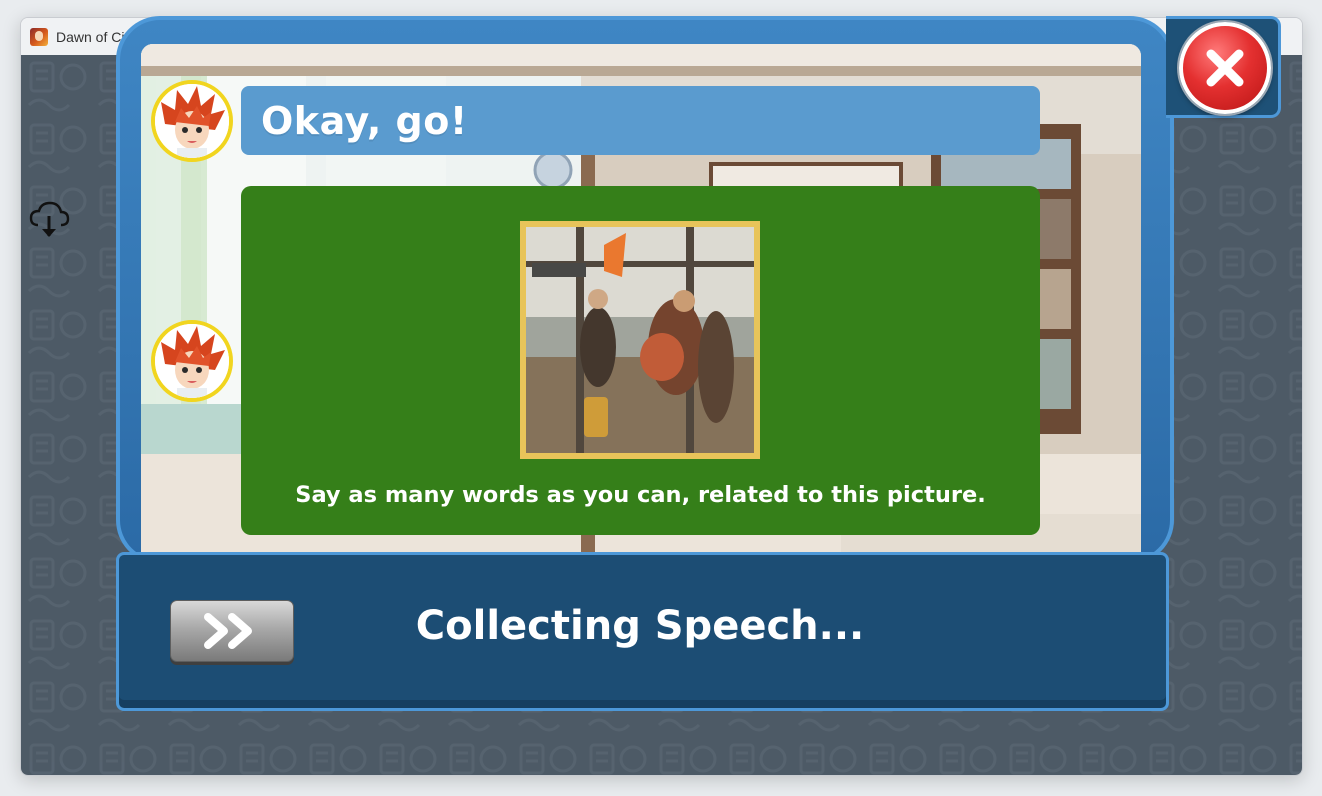  I want to click on close-x-icon, so click(1225, 68).